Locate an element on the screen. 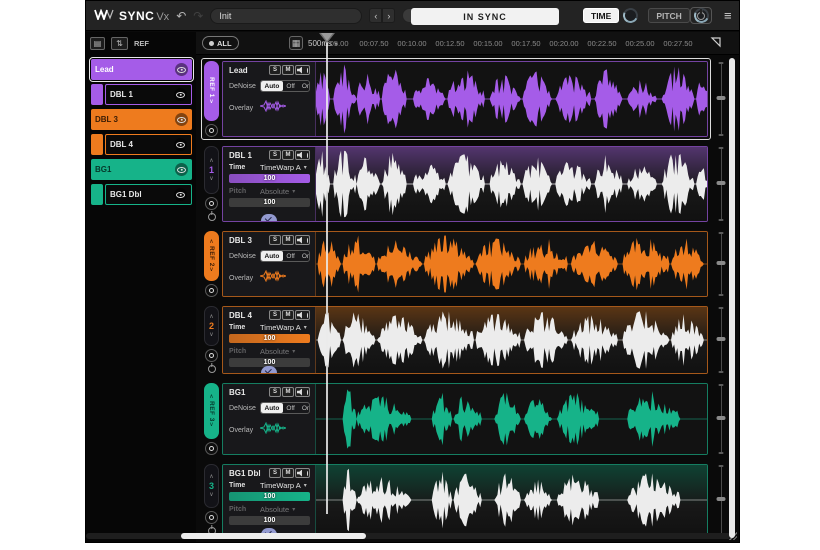  horizontal-scrollbar-thumb is located at coordinates (273, 536).